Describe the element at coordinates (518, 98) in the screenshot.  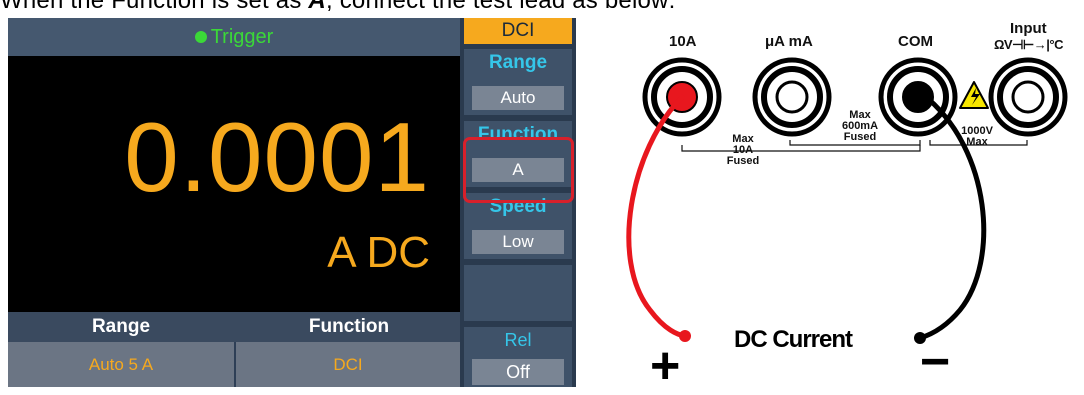
I see `menu-range-value: Auto` at that location.